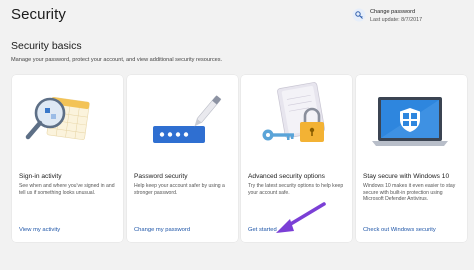  I want to click on page-title: Security, so click(38, 14).